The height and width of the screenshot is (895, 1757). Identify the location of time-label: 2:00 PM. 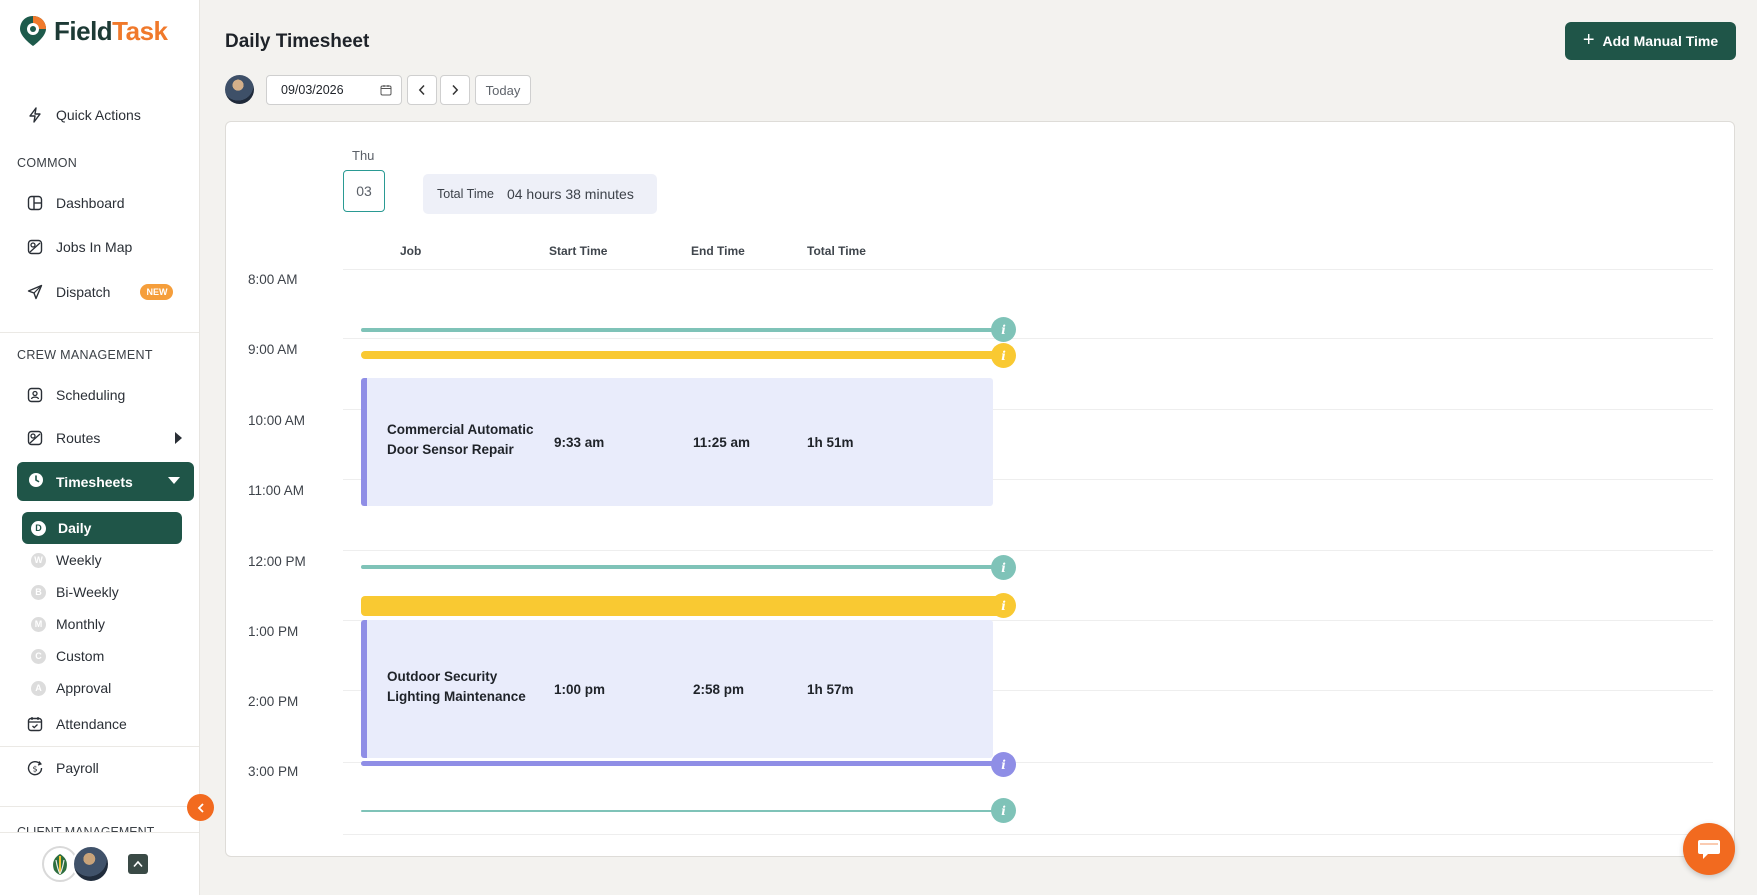
(273, 701).